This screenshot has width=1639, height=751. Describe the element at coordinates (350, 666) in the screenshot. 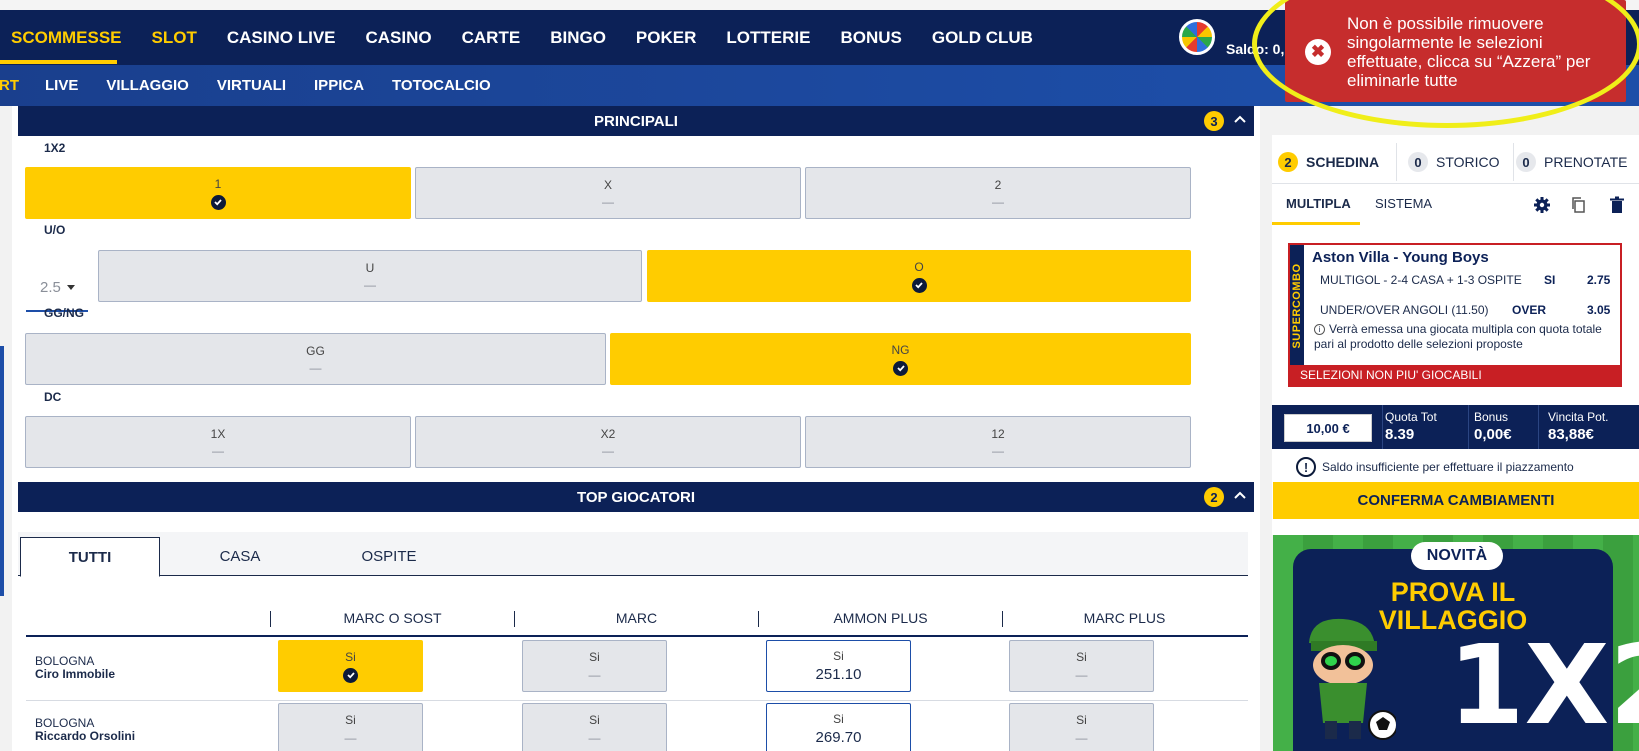

I see `player-1-marc-o-sost: Si` at that location.